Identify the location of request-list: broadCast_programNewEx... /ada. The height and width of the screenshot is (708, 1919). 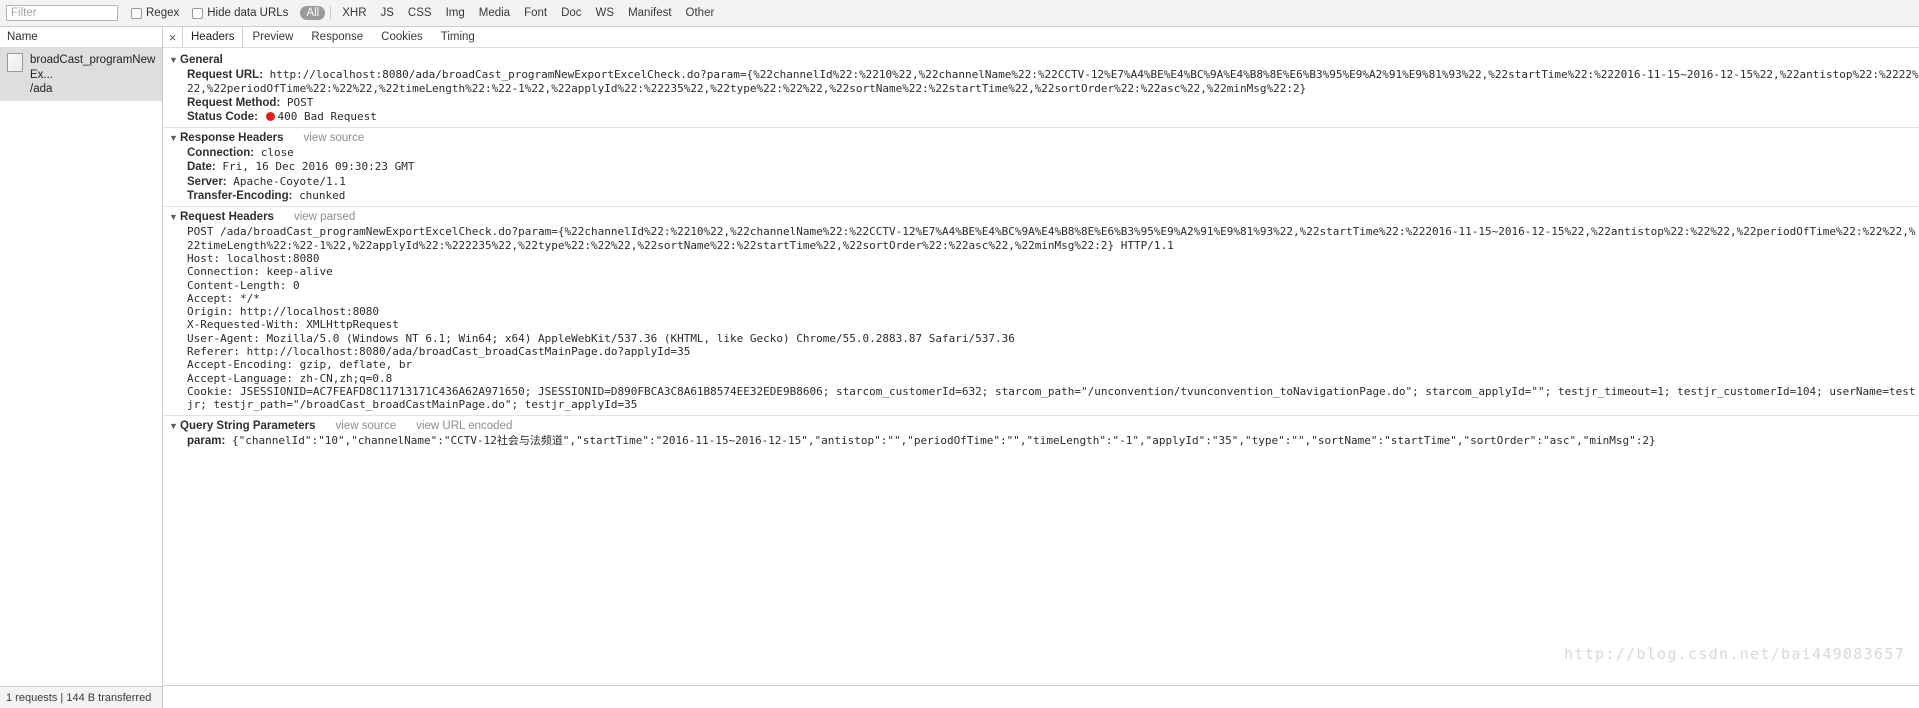
(81, 367).